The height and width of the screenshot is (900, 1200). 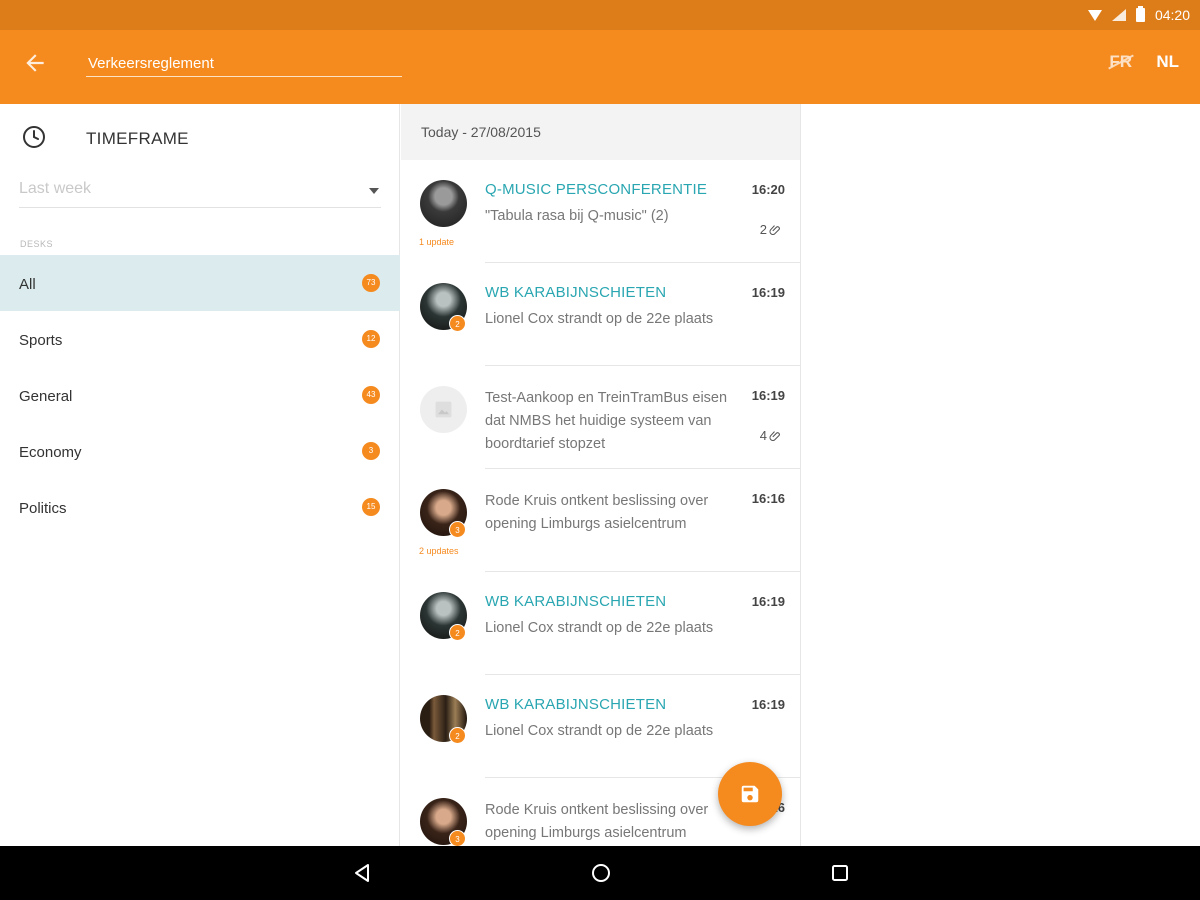 What do you see at coordinates (596, 189) in the screenshot?
I see `item-title: Q-MUSIC PERSCONFERENTIE` at bounding box center [596, 189].